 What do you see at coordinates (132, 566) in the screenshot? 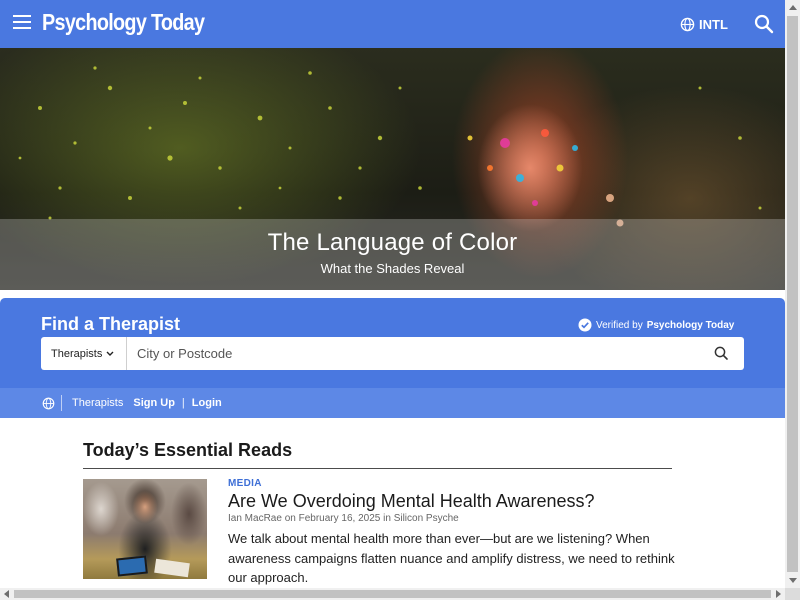
I see `thumbnail-tablet-shape` at bounding box center [132, 566].